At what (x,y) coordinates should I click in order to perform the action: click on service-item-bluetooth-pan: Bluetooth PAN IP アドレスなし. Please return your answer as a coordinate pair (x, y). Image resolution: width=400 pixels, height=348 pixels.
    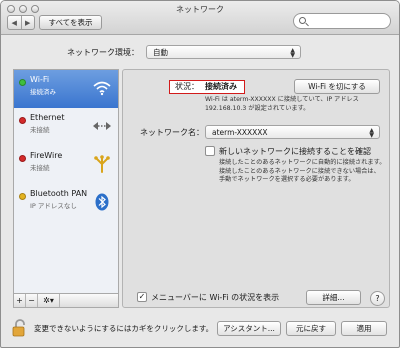
    Looking at the image, I should click on (66, 203).